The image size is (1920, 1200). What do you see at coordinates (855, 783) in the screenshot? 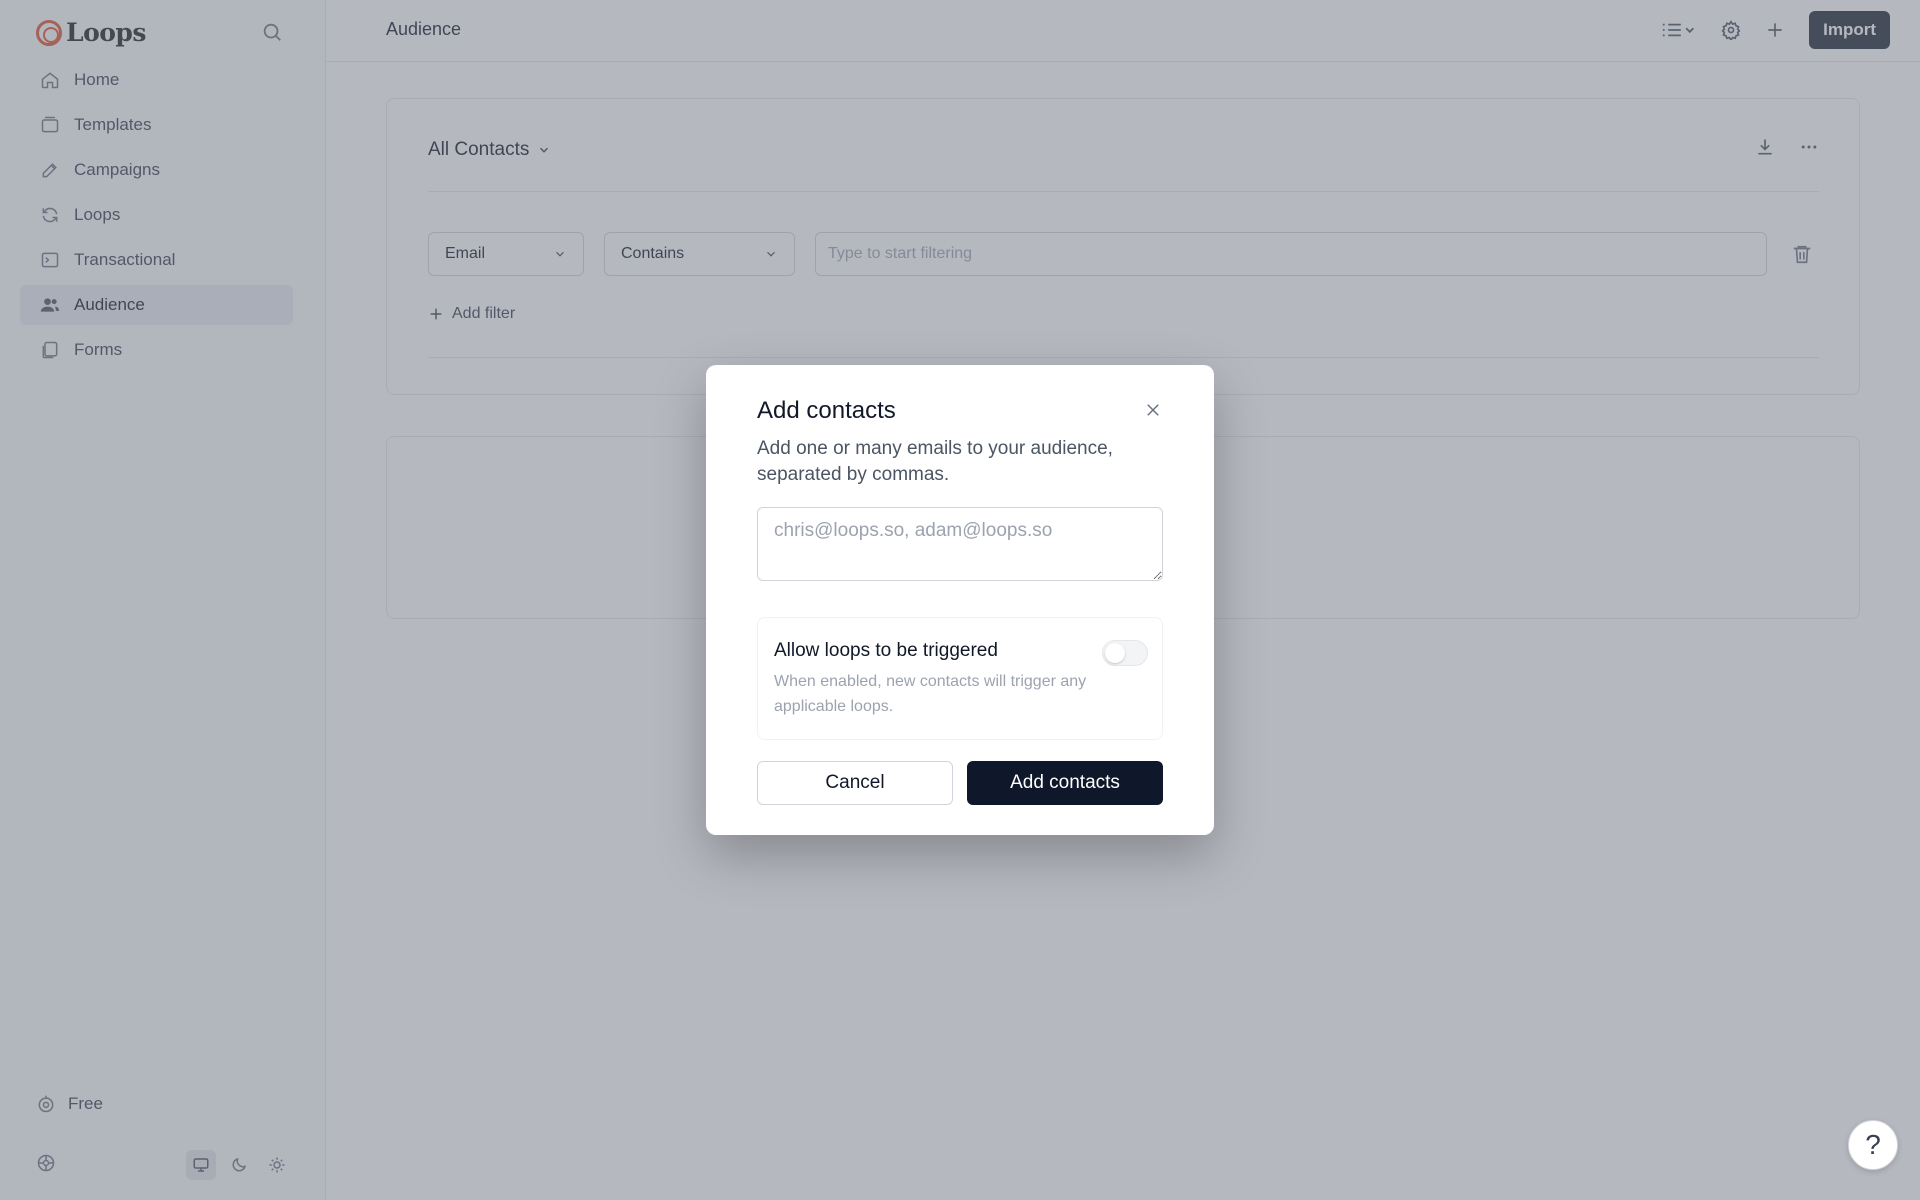
I see `cancel-button: Cancel` at bounding box center [855, 783].